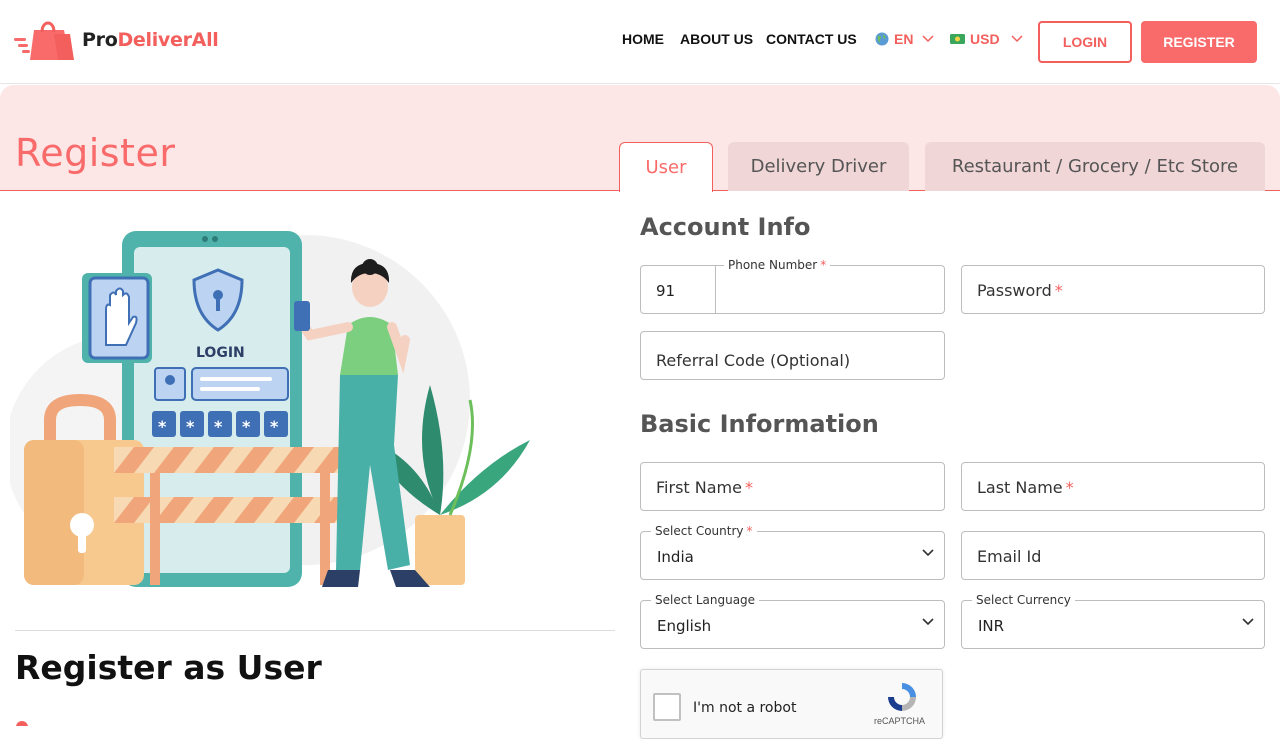 The width and height of the screenshot is (1280, 739). Describe the element at coordinates (1095, 166) in the screenshot. I see `tab-store: Restaurant / Grocery / Etc Store` at that location.